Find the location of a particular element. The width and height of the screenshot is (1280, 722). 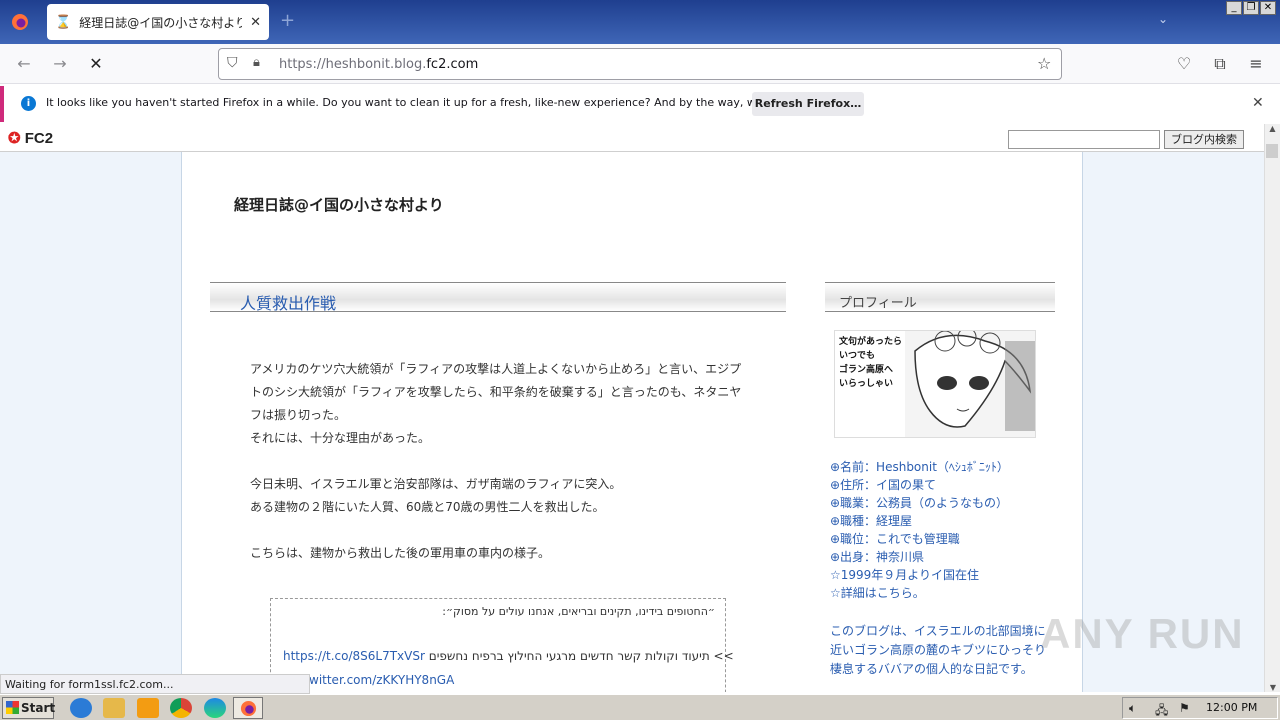

taskbar: Start 🔈︎ 🖧 ⚑ 12:00 PM is located at coordinates (640, 707).